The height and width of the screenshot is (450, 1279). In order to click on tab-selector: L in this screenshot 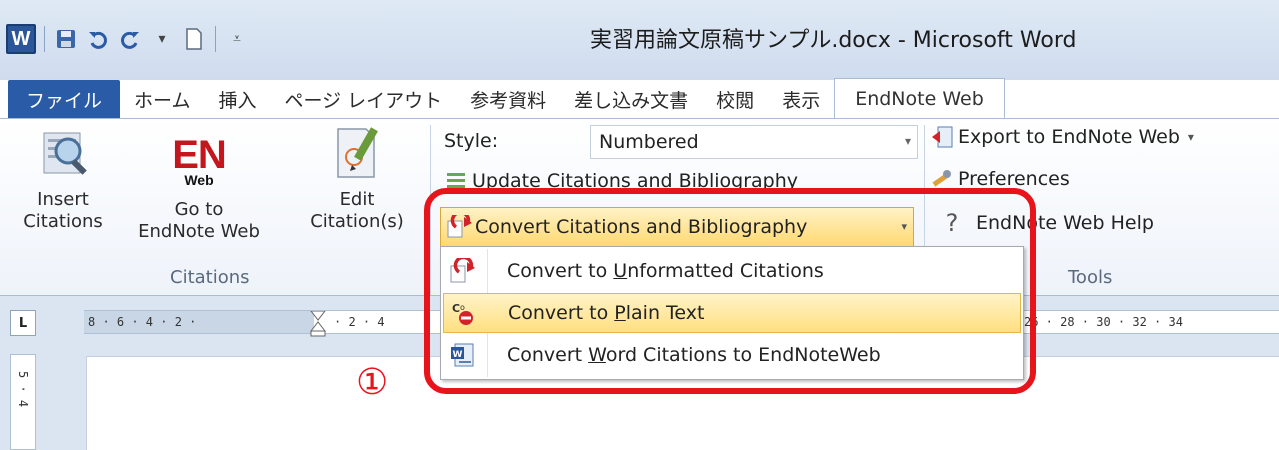, I will do `click(23, 323)`.